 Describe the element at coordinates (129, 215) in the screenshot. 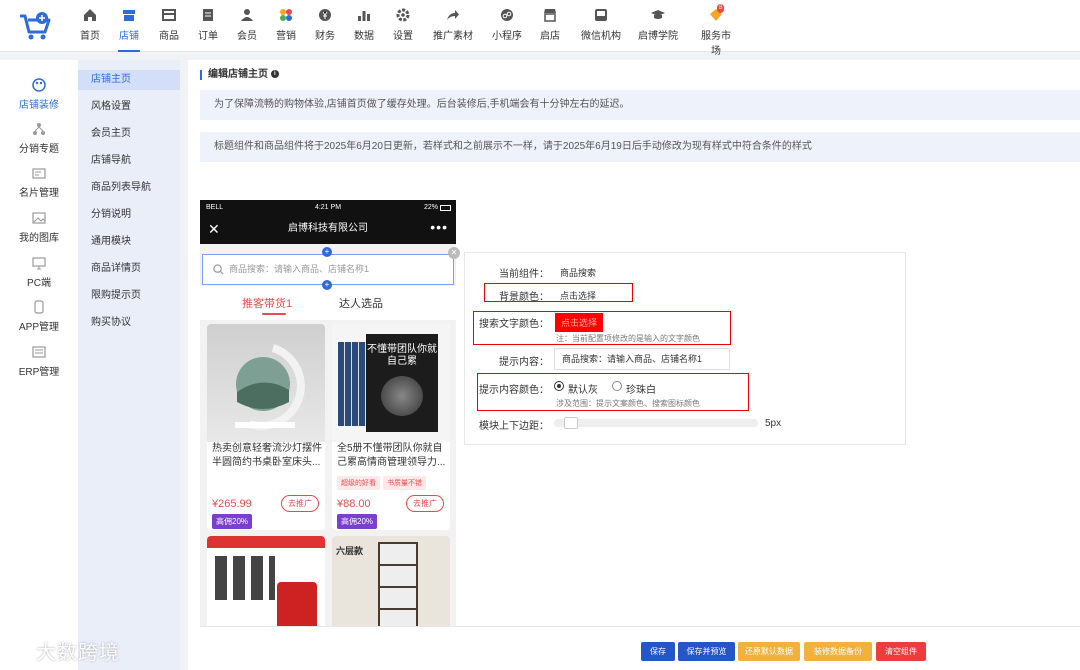

I see `subnav-item-distribution-info: 分销说明` at that location.